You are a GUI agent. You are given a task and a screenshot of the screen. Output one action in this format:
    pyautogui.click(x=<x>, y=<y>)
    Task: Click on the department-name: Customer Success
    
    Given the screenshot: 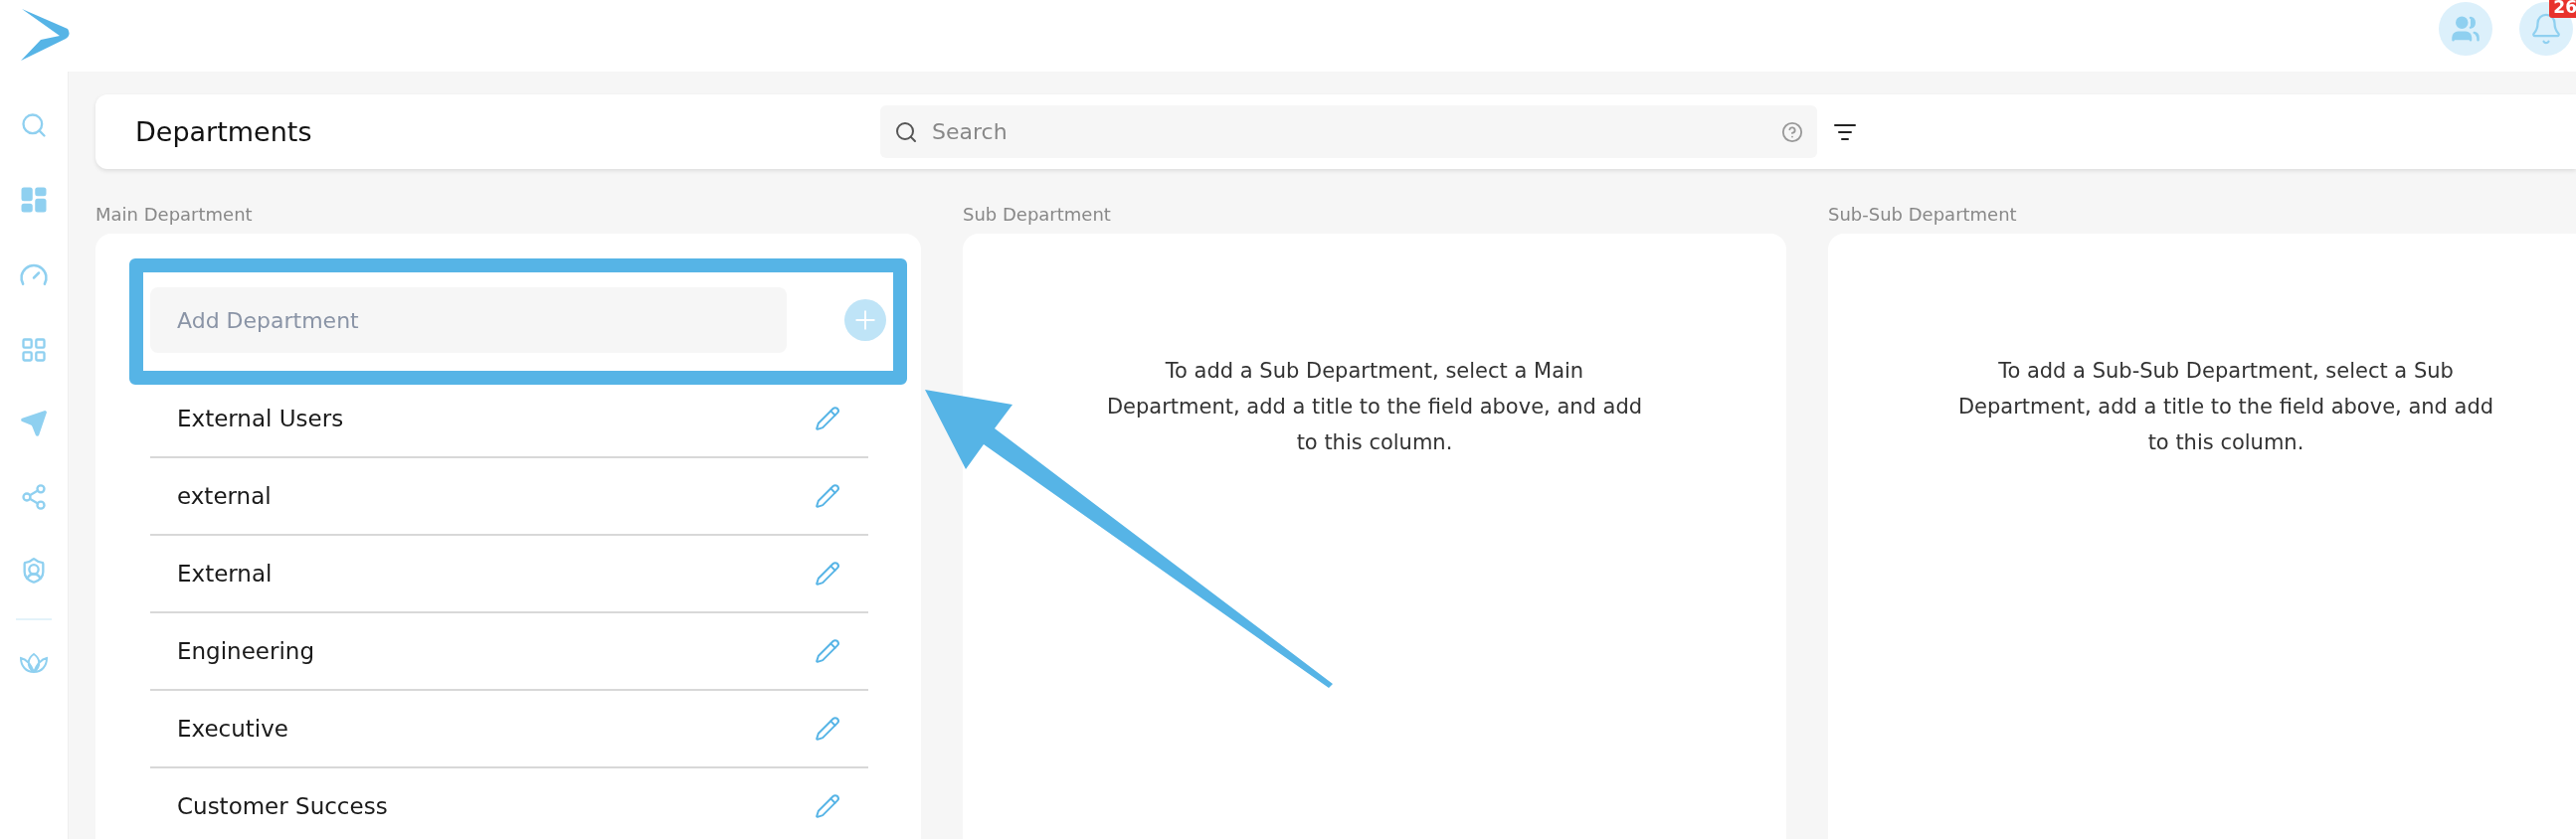 What is the action you would take?
    pyautogui.click(x=282, y=806)
    